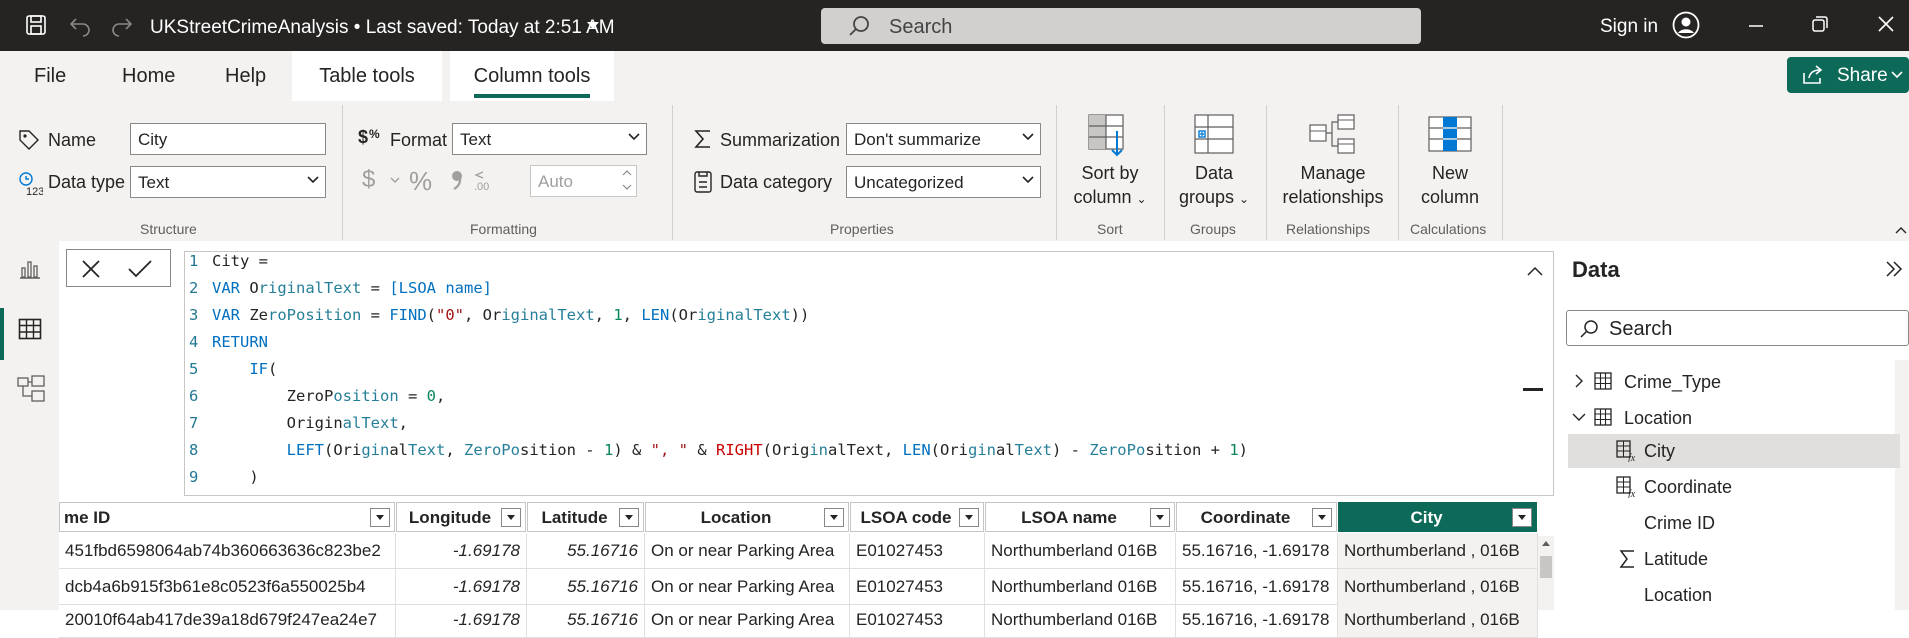  I want to click on summarization-select: Don't summarize, so click(943, 139).